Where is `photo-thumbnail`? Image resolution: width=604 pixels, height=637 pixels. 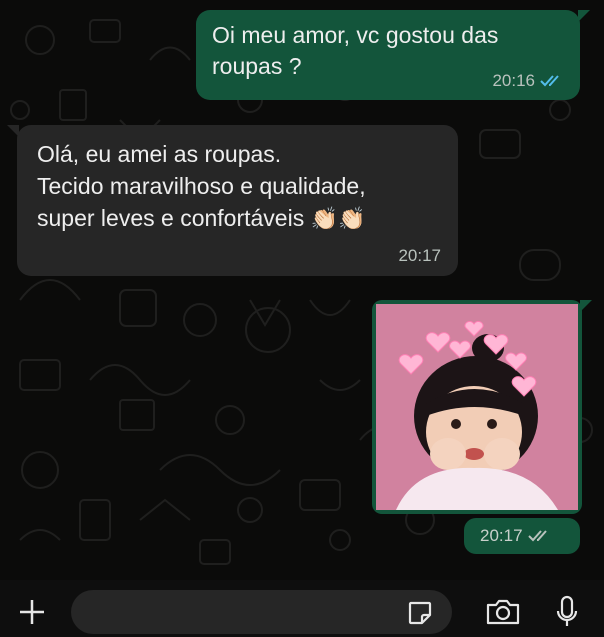
photo-thumbnail is located at coordinates (477, 407).